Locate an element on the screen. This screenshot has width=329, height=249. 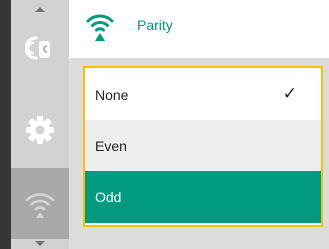
option-even: Even is located at coordinates (203, 145).